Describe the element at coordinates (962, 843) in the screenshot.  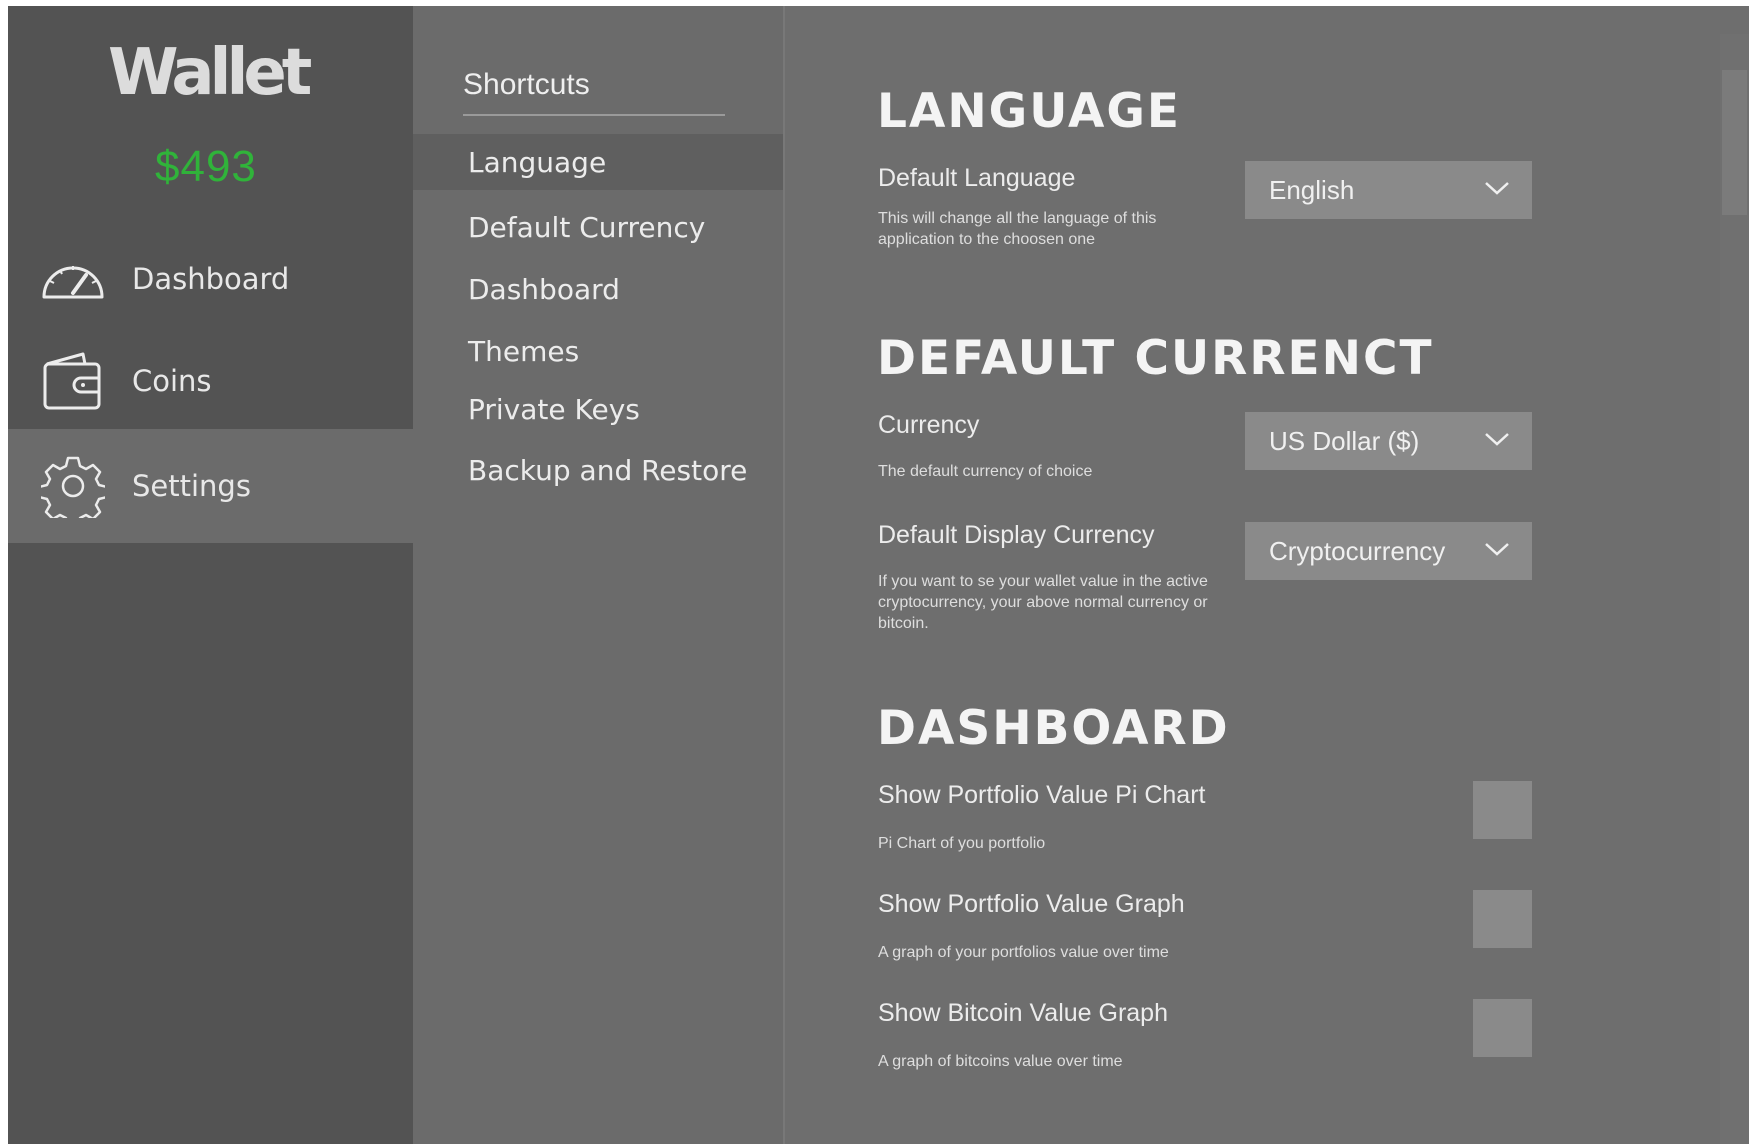
I see `pi-chart-description: Pi Chart of you portfolio` at that location.